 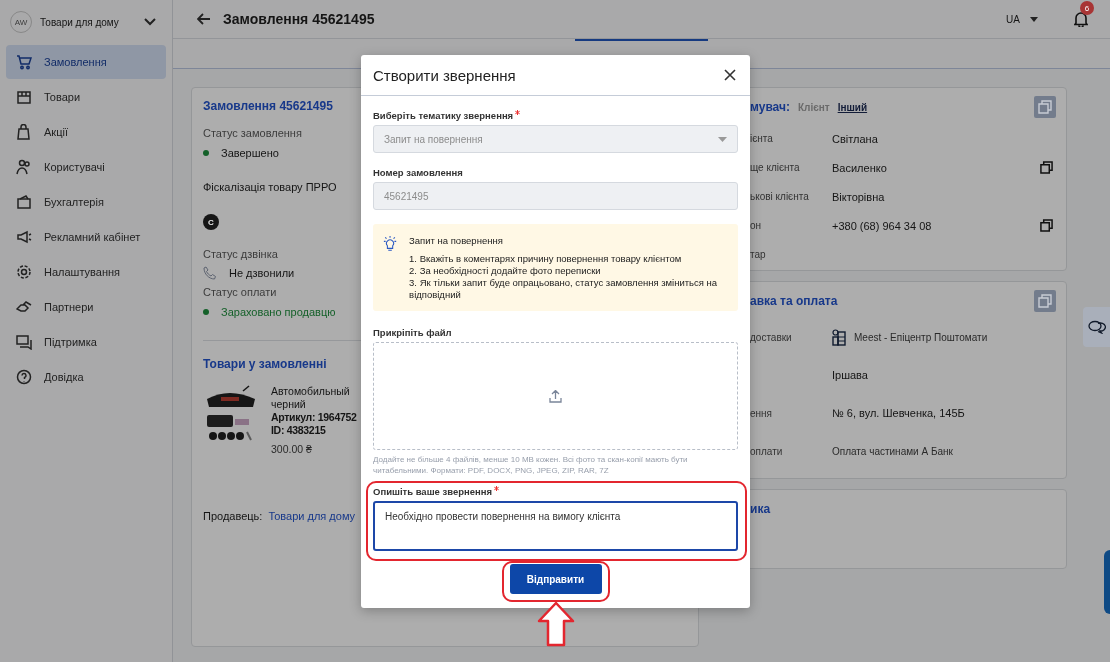 What do you see at coordinates (292, 449) in the screenshot?
I see `product-price: 300.00 ₴` at bounding box center [292, 449].